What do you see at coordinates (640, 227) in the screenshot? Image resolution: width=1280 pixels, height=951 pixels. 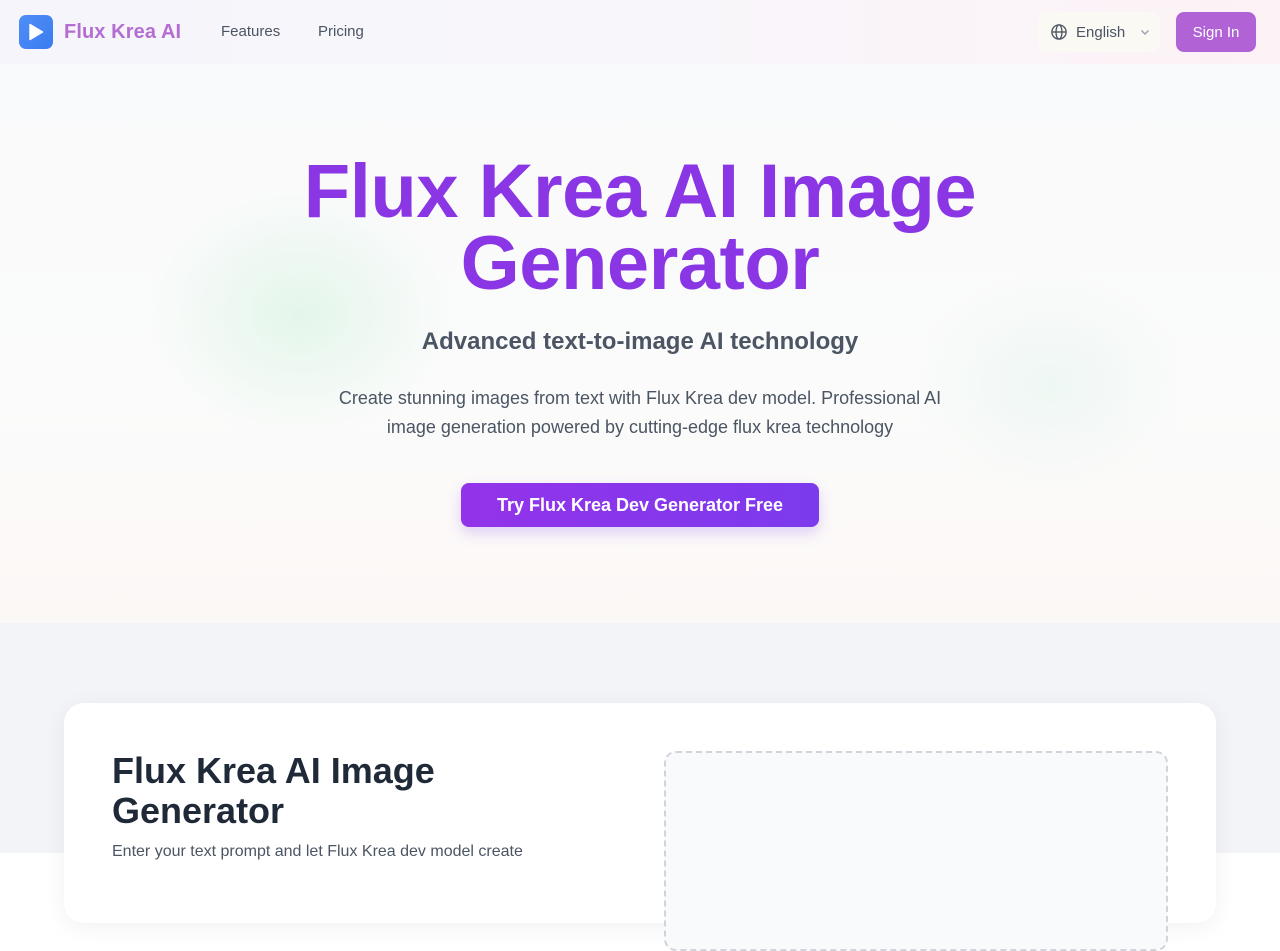 I see `hero-title: Flux Krea AI Image Generator` at bounding box center [640, 227].